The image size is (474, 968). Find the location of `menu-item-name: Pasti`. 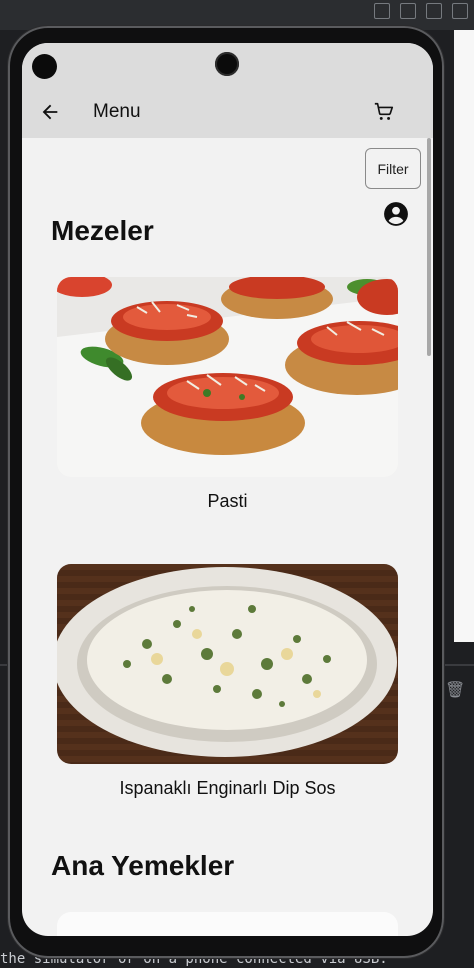

menu-item-name: Pasti is located at coordinates (227, 501).